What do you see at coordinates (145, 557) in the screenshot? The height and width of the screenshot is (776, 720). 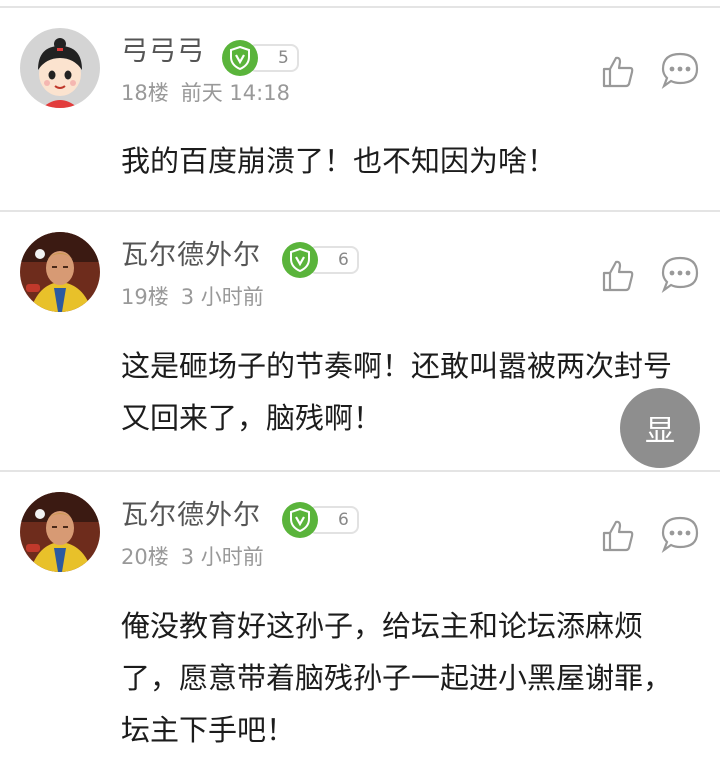 I see `floor-number: 20楼` at bounding box center [145, 557].